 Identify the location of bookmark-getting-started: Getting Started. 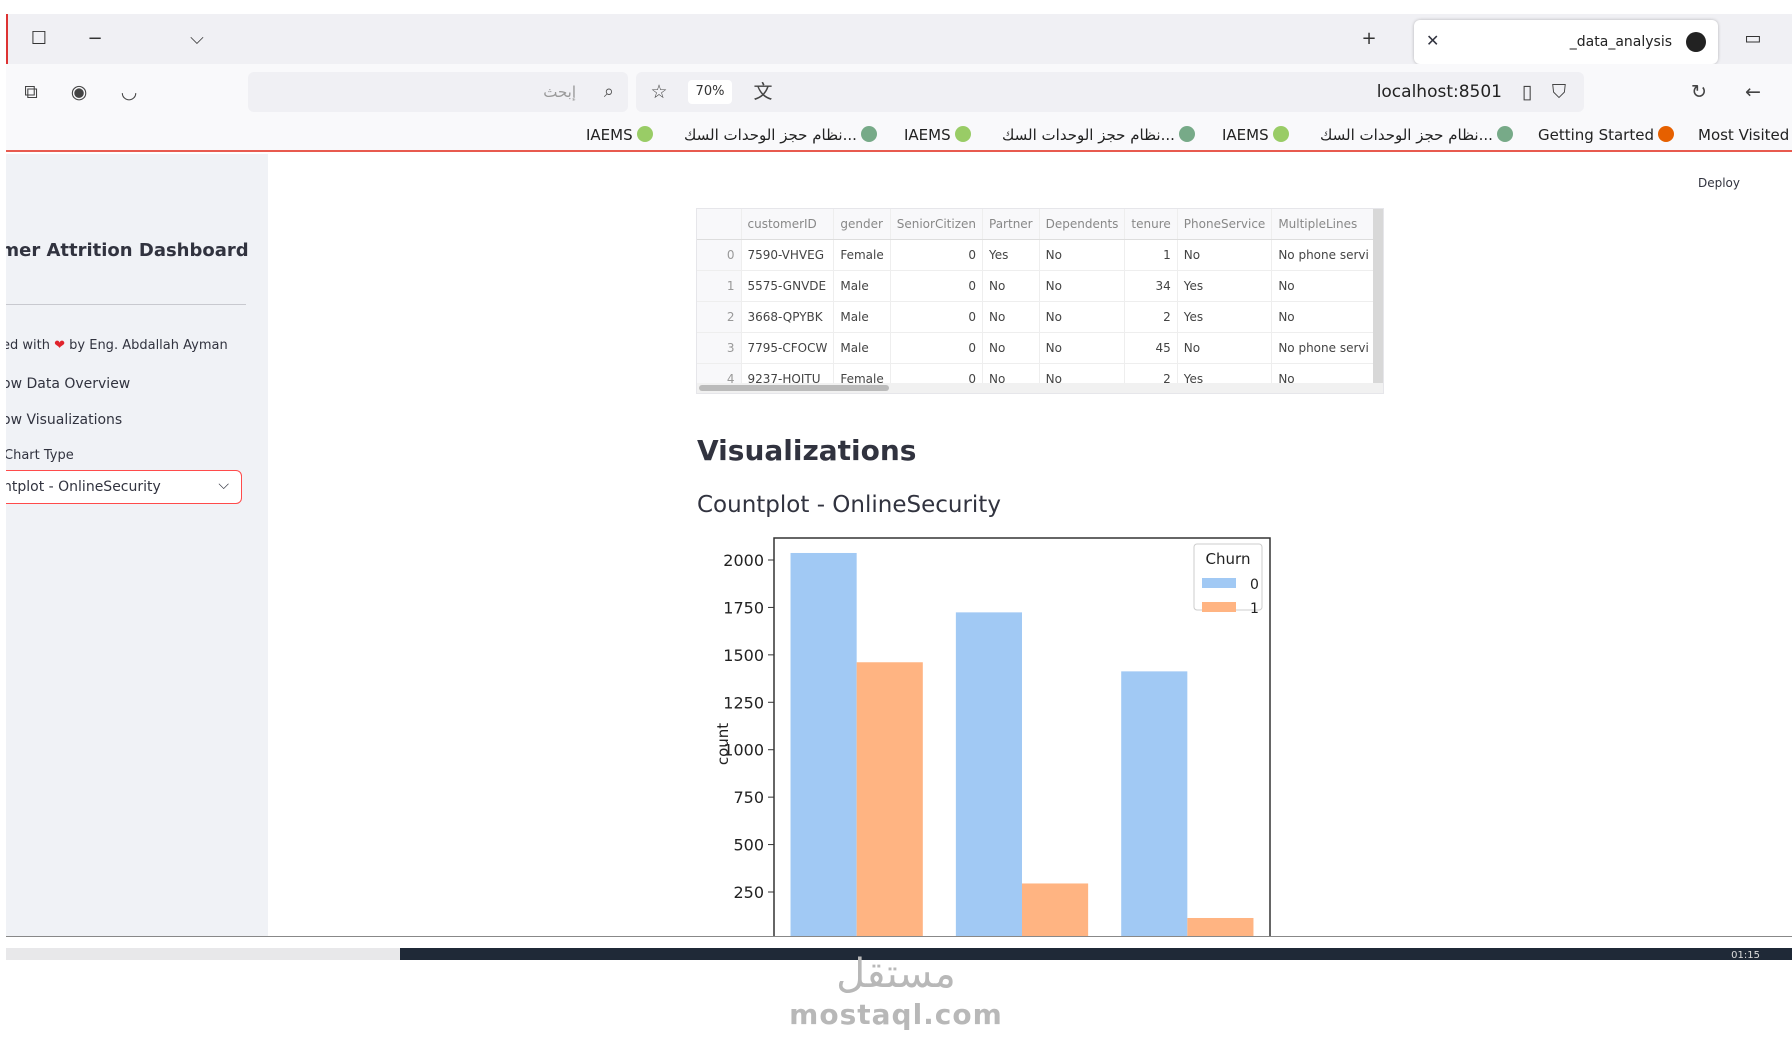
(1608, 135).